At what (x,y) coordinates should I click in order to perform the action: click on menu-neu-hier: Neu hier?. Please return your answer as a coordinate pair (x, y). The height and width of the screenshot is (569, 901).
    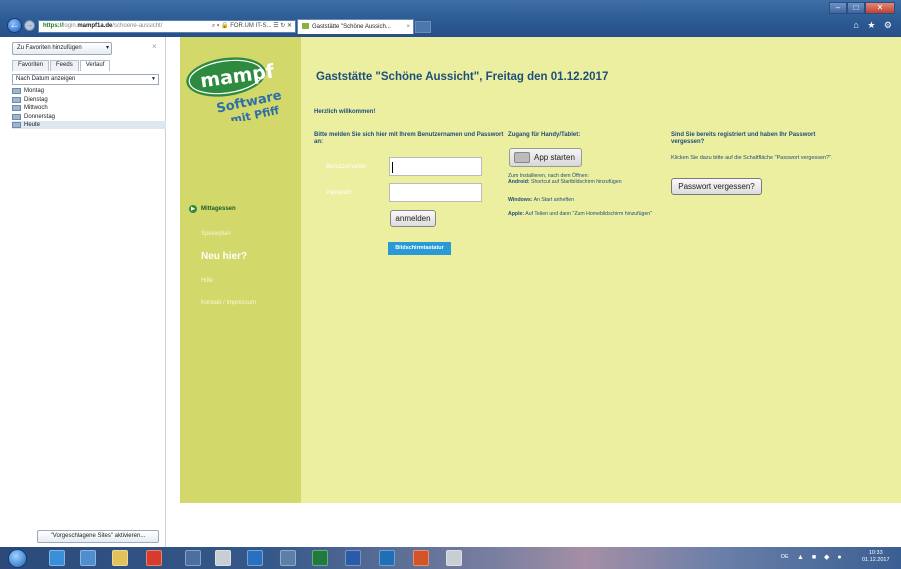
    Looking at the image, I should click on (224, 256).